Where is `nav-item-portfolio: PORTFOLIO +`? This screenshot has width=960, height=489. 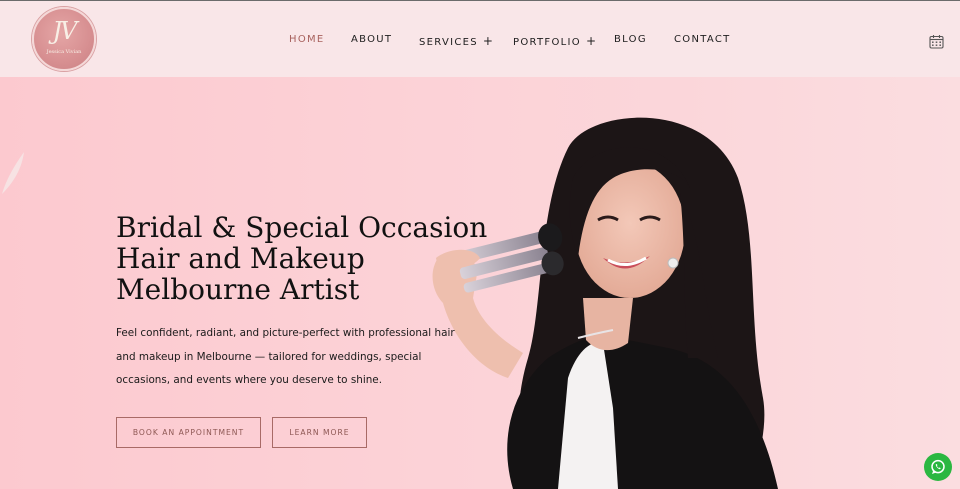
nav-item-portfolio: PORTFOLIO + is located at coordinates (554, 41).